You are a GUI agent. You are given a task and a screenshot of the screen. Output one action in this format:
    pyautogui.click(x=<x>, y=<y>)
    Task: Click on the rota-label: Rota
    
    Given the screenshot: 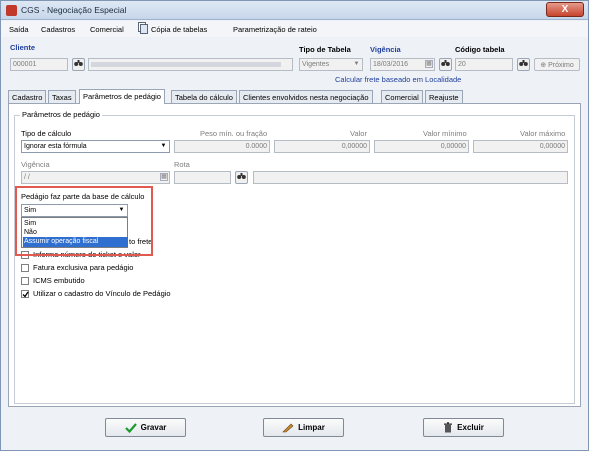 What is the action you would take?
    pyautogui.click(x=182, y=164)
    